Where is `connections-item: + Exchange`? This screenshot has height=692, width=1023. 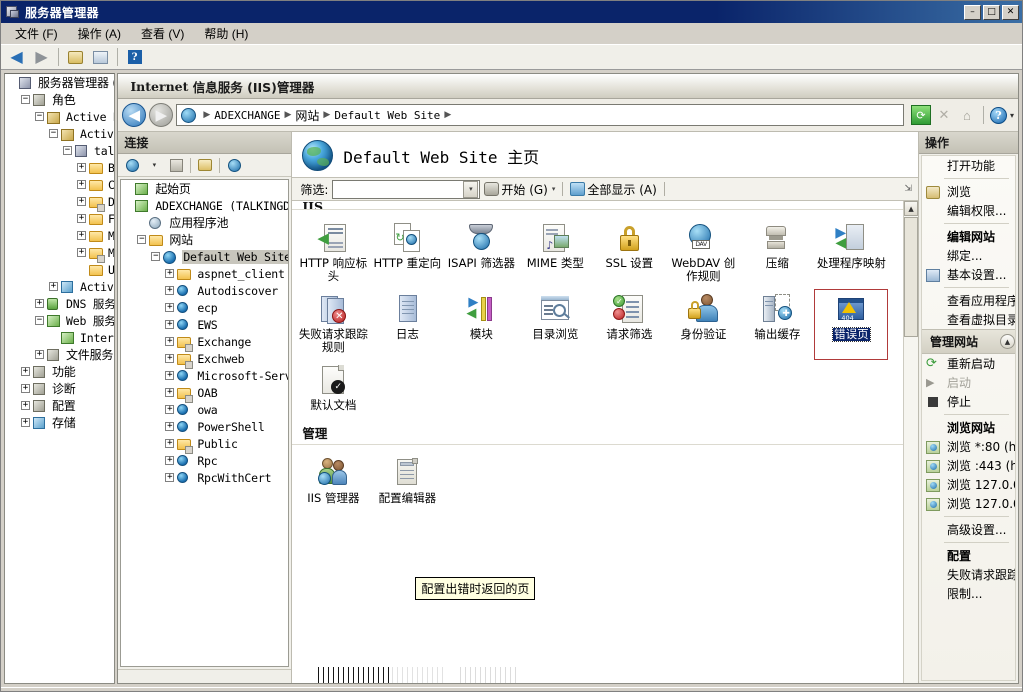 connections-item: + Exchange is located at coordinates (204, 342).